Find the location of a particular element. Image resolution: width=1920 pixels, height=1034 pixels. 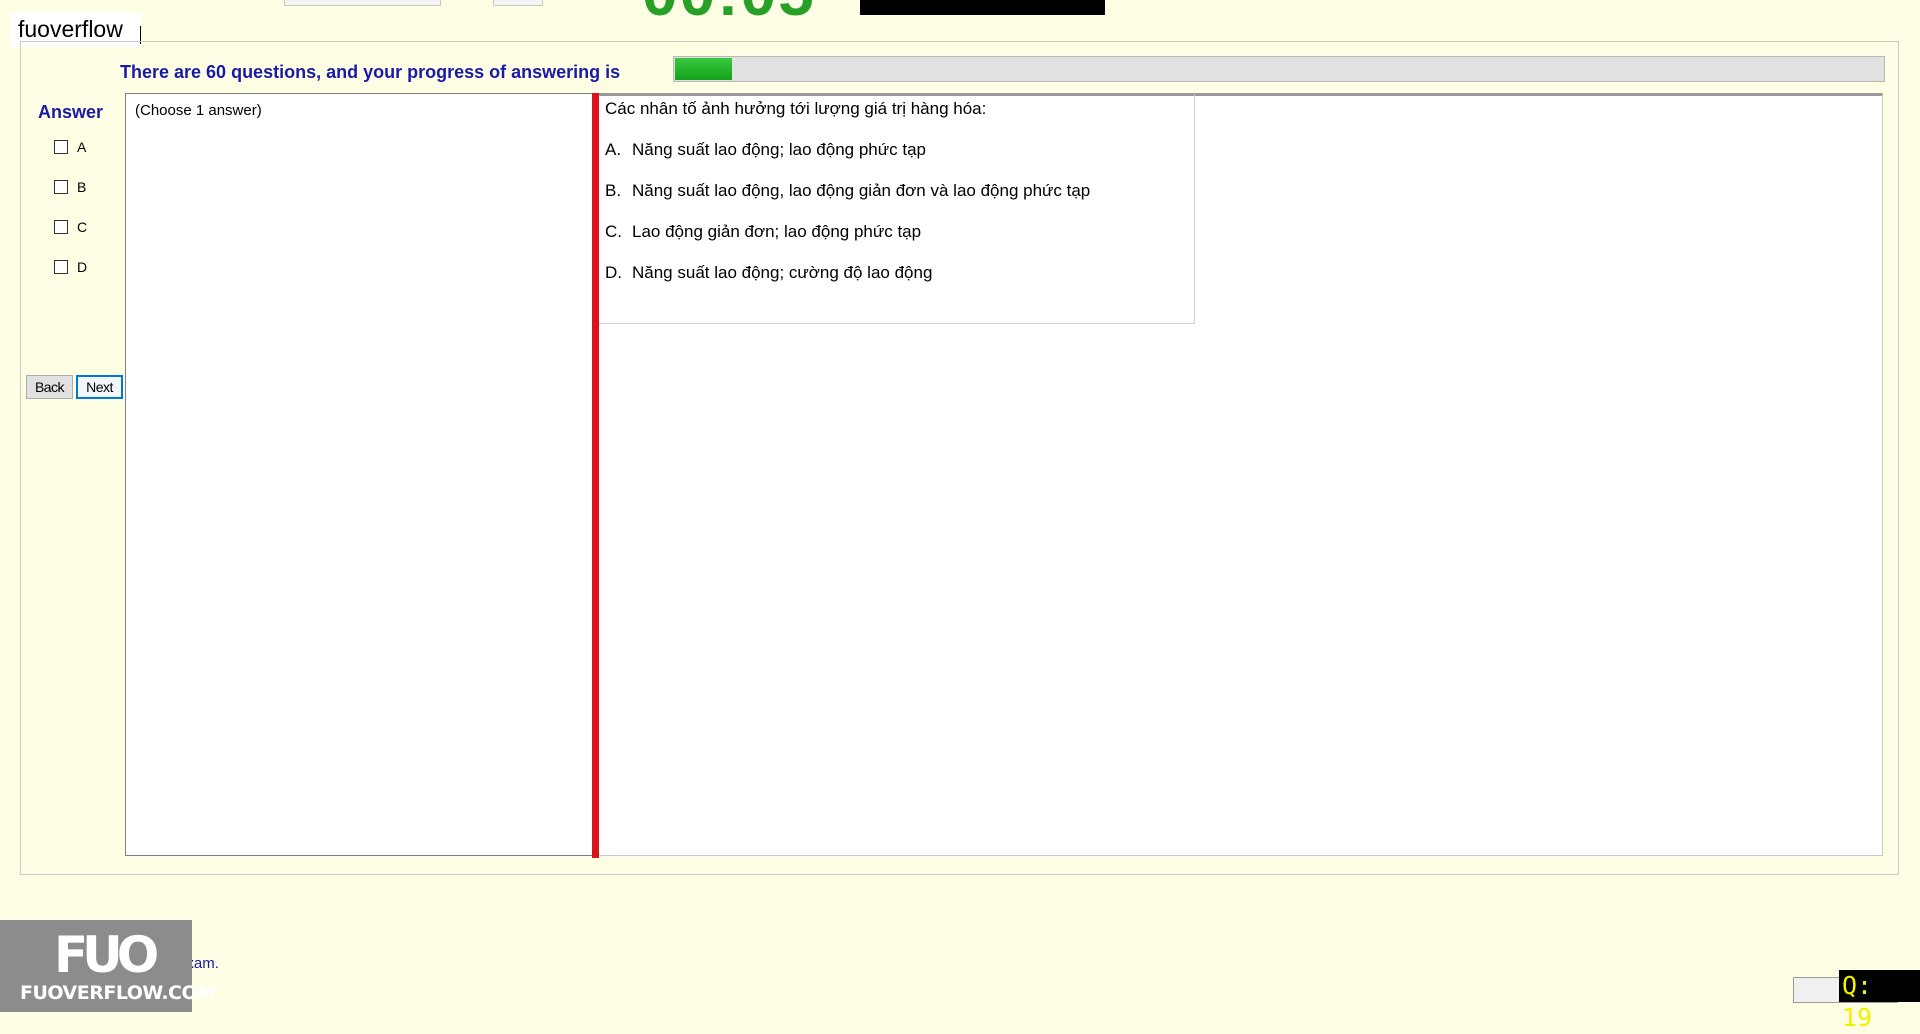

choice-a: A. Năng suất lao động; lao động phức tạp is located at coordinates (765, 150).